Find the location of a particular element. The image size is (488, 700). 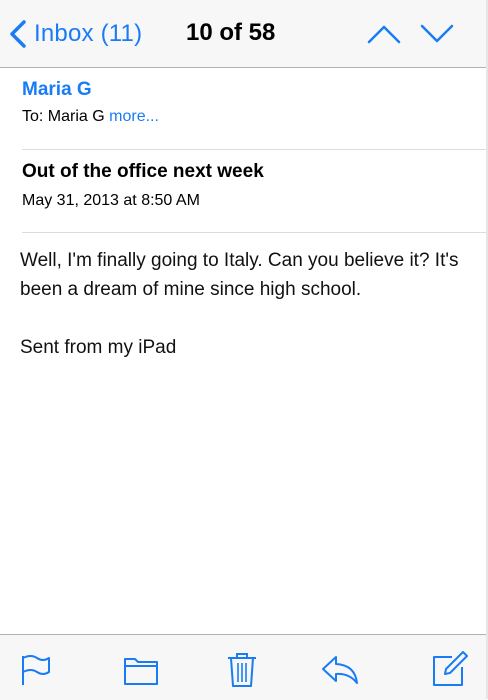

compose-button is located at coordinates (450, 669).